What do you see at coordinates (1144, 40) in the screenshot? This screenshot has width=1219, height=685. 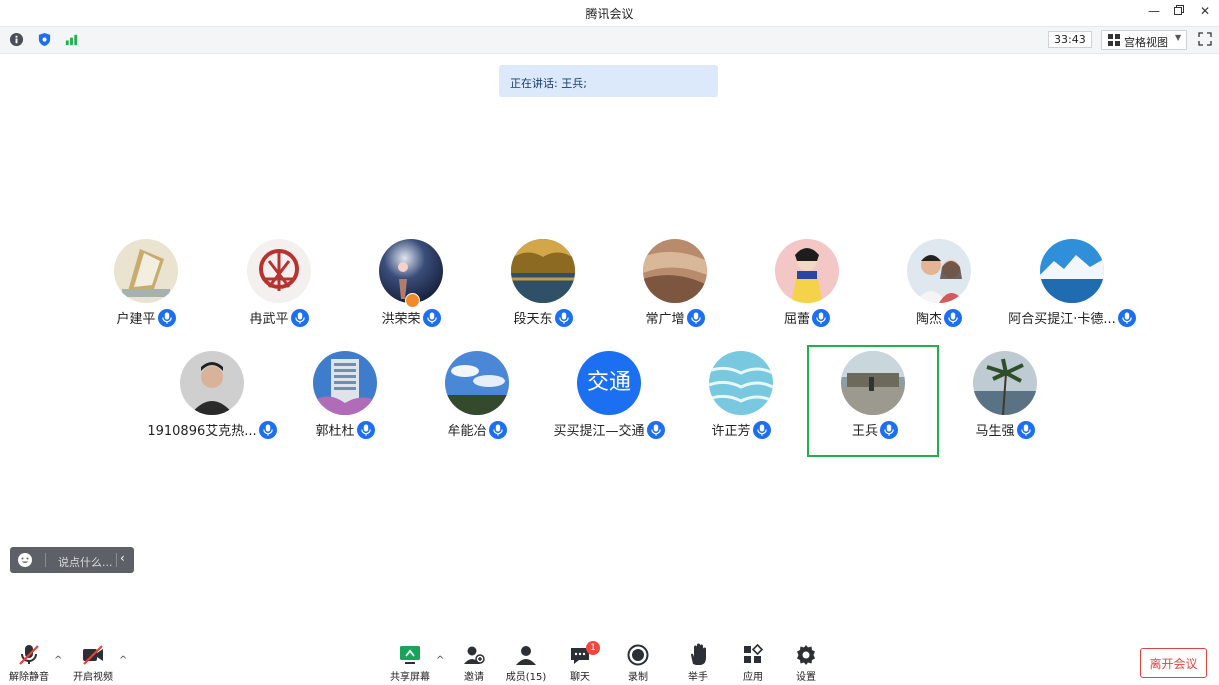 I see `view-mode-dropdown: 宫格视图 ▼` at bounding box center [1144, 40].